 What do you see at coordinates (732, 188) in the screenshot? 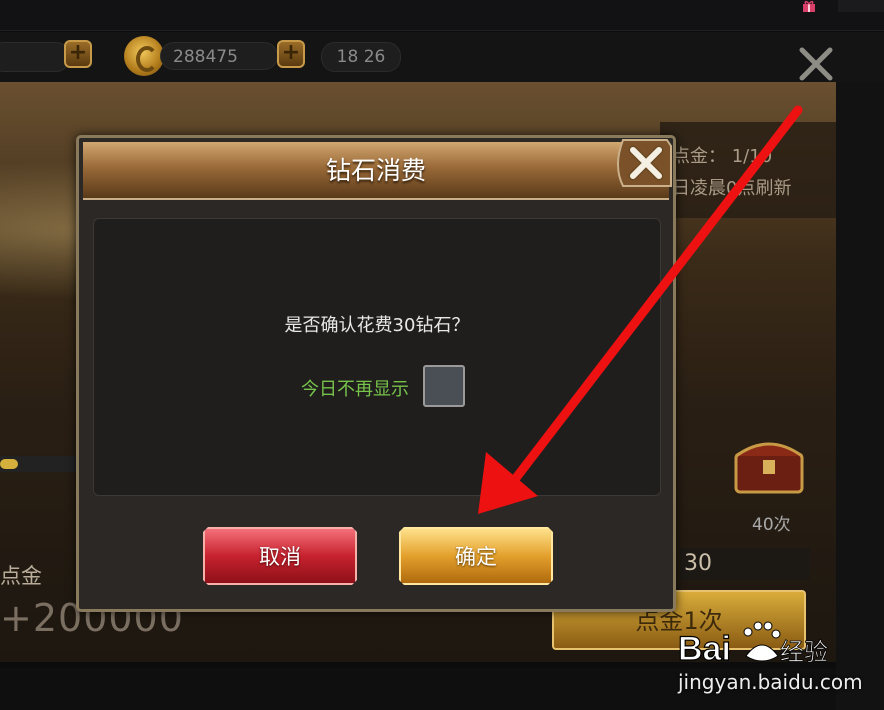
I see `refresh-note-text: 日凌晨0点刷新` at bounding box center [732, 188].